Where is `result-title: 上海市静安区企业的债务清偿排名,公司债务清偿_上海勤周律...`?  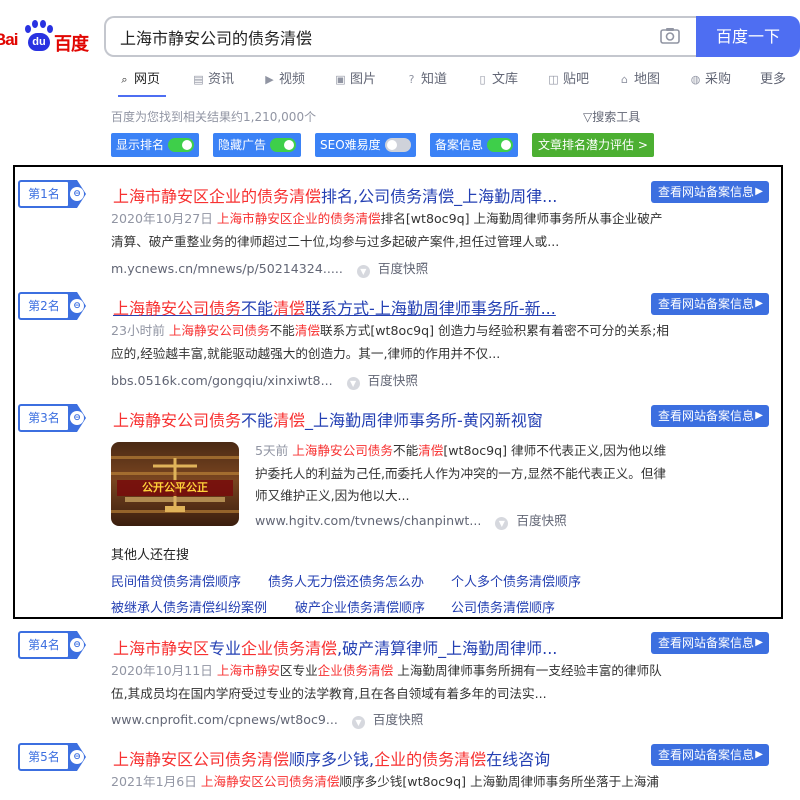 result-title: 上海市静安区企业的债务清偿排名,公司债务清偿_上海勤周律... is located at coordinates (335, 195).